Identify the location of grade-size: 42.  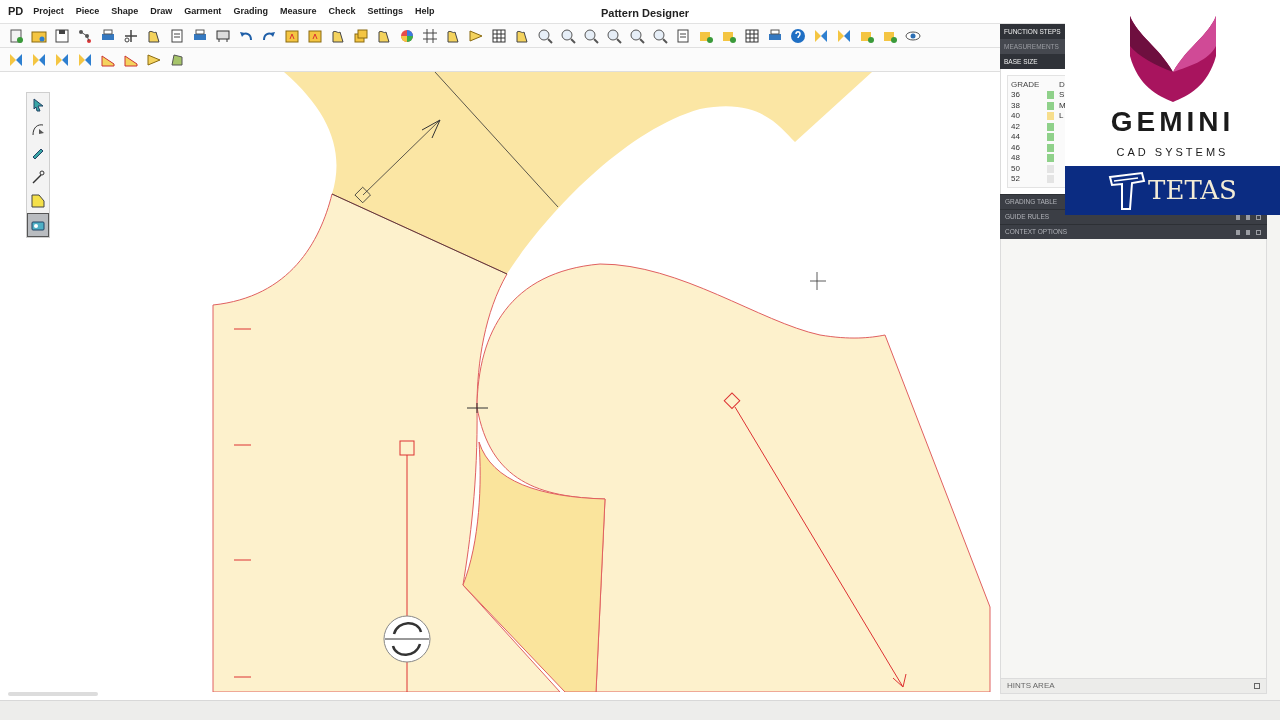
(1015, 126).